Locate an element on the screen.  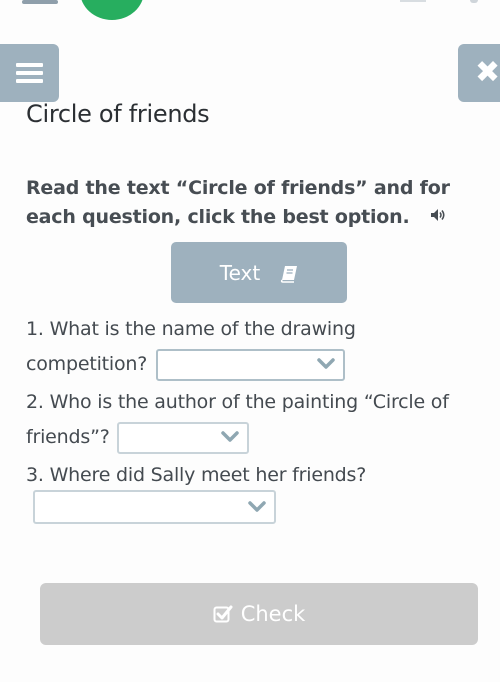
check-button-label: Check is located at coordinates (273, 614).